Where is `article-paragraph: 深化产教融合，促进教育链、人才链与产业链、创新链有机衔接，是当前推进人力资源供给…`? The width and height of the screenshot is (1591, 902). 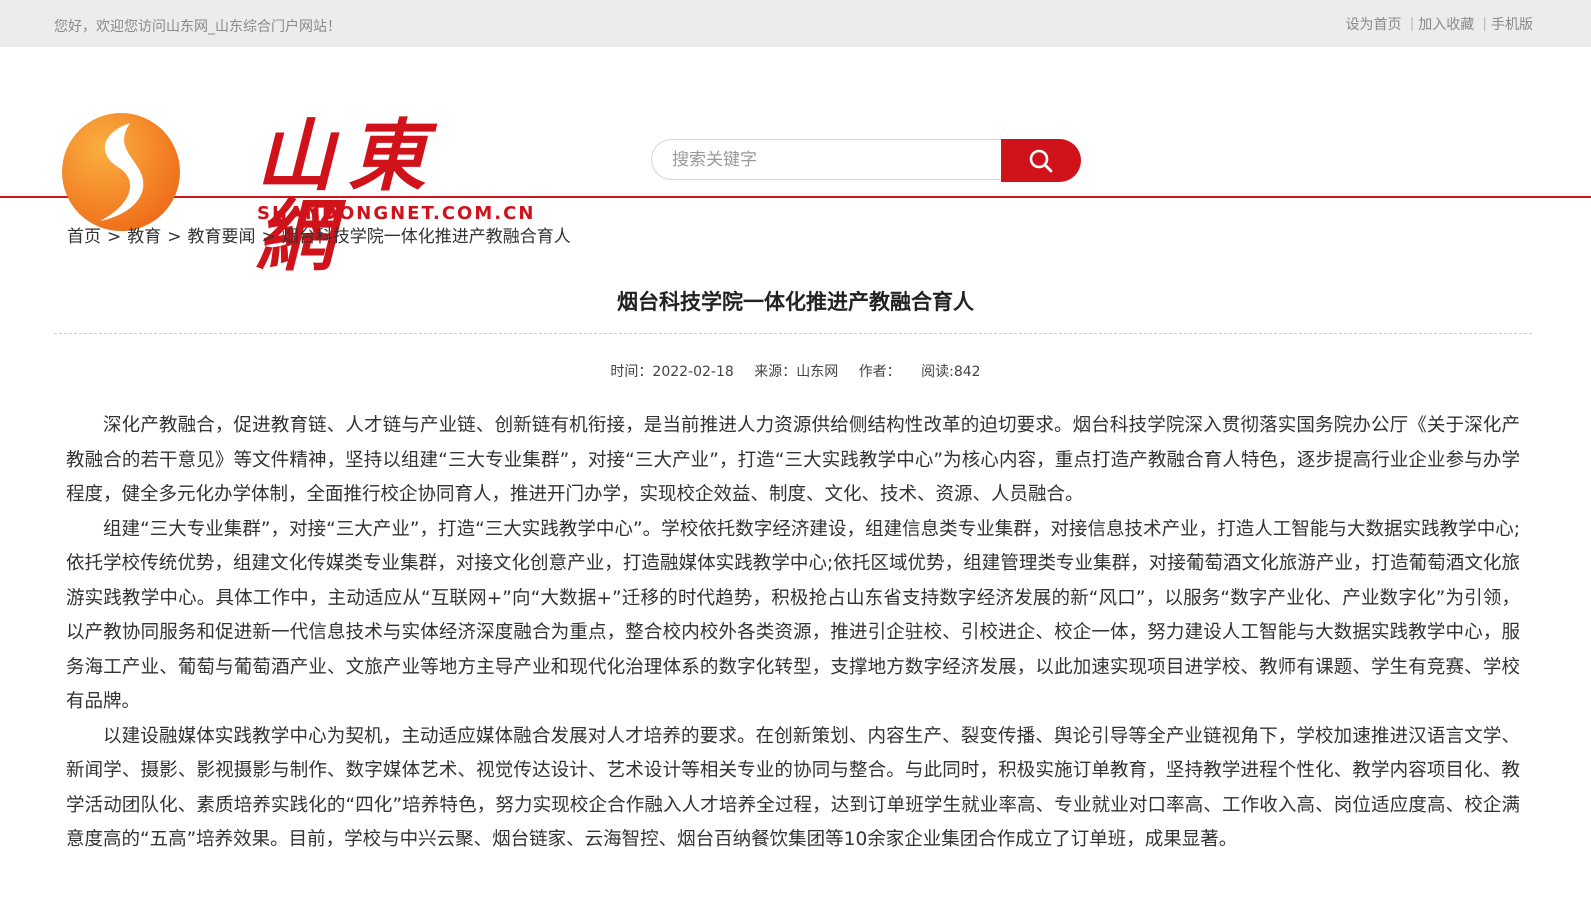
article-paragraph: 深化产教融合，促进教育链、人才链与产业链、创新链有机衔接，是当前推进人力资源供给… is located at coordinates (793, 460).